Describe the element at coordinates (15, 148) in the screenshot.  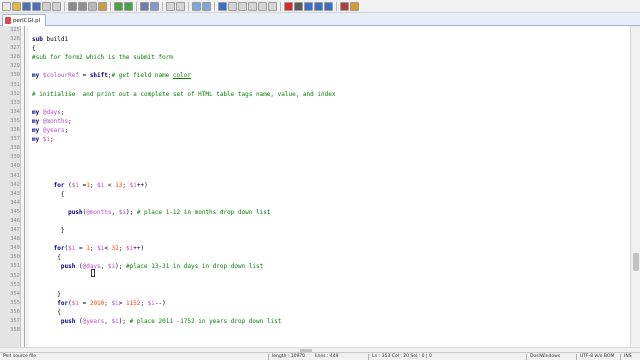
I see `line-number: 338` at that location.